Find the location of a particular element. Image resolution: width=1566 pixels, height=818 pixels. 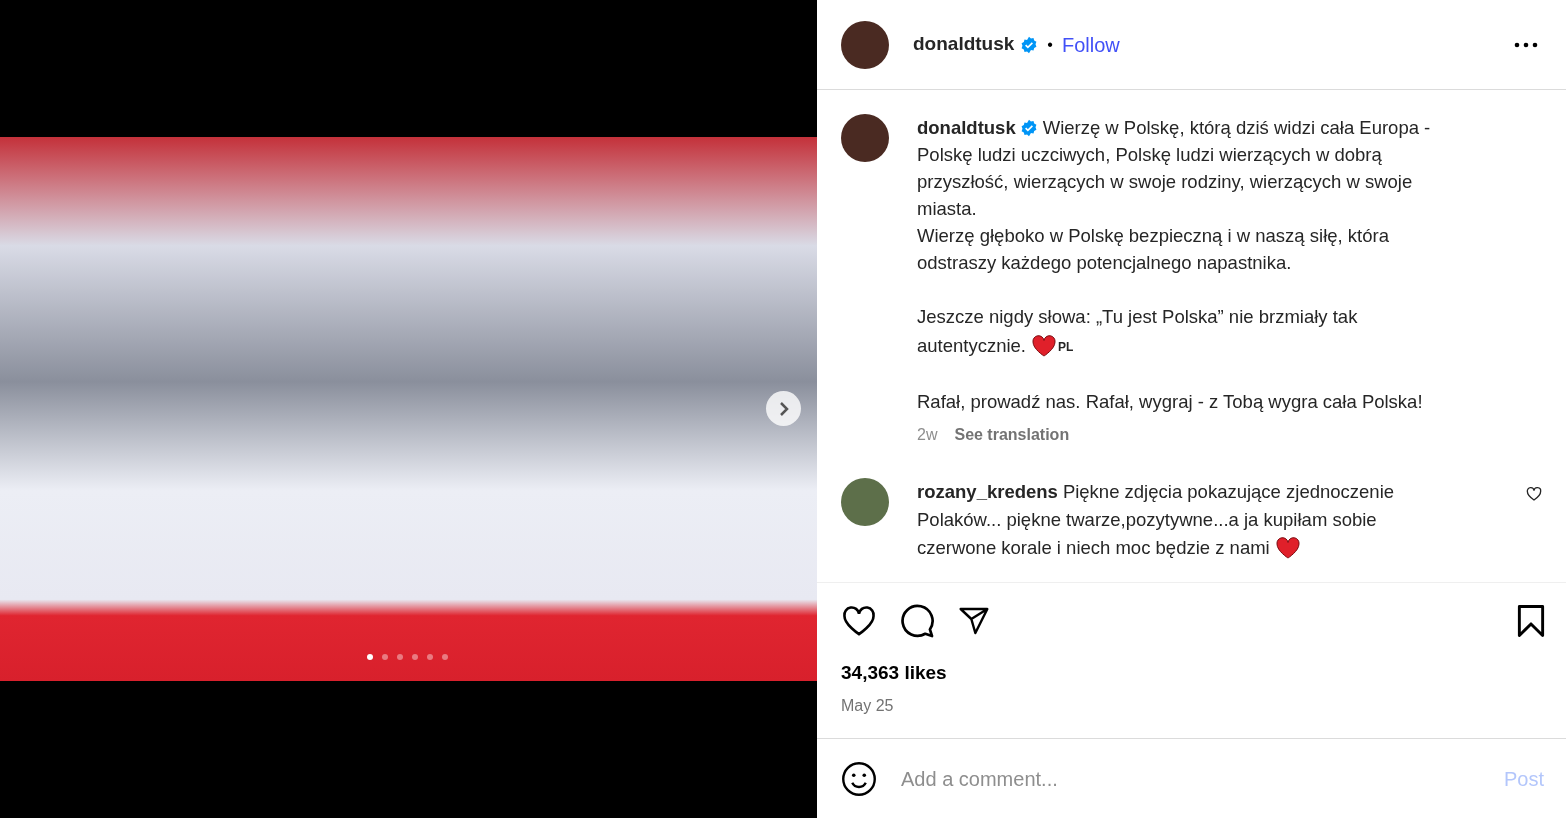

comment-text: Polaków... piękne twarze,pozytywne...a ja kupiłam sobie is located at coordinates (1147, 520).